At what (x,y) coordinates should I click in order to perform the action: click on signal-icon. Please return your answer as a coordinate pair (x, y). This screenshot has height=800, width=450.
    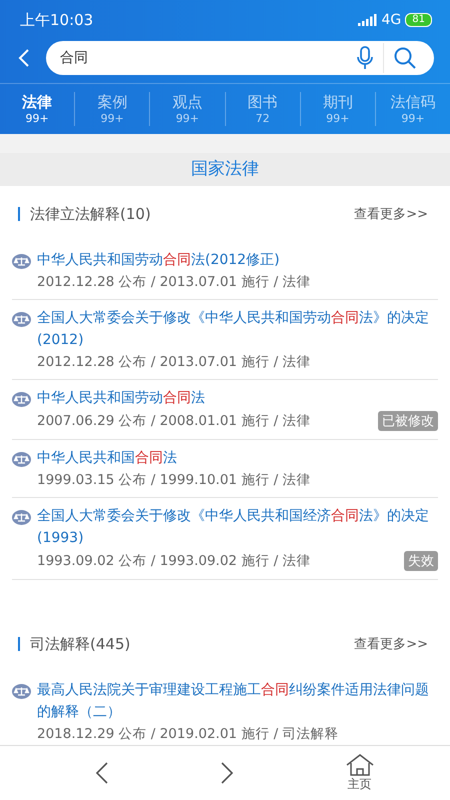
    Looking at the image, I should click on (368, 20).